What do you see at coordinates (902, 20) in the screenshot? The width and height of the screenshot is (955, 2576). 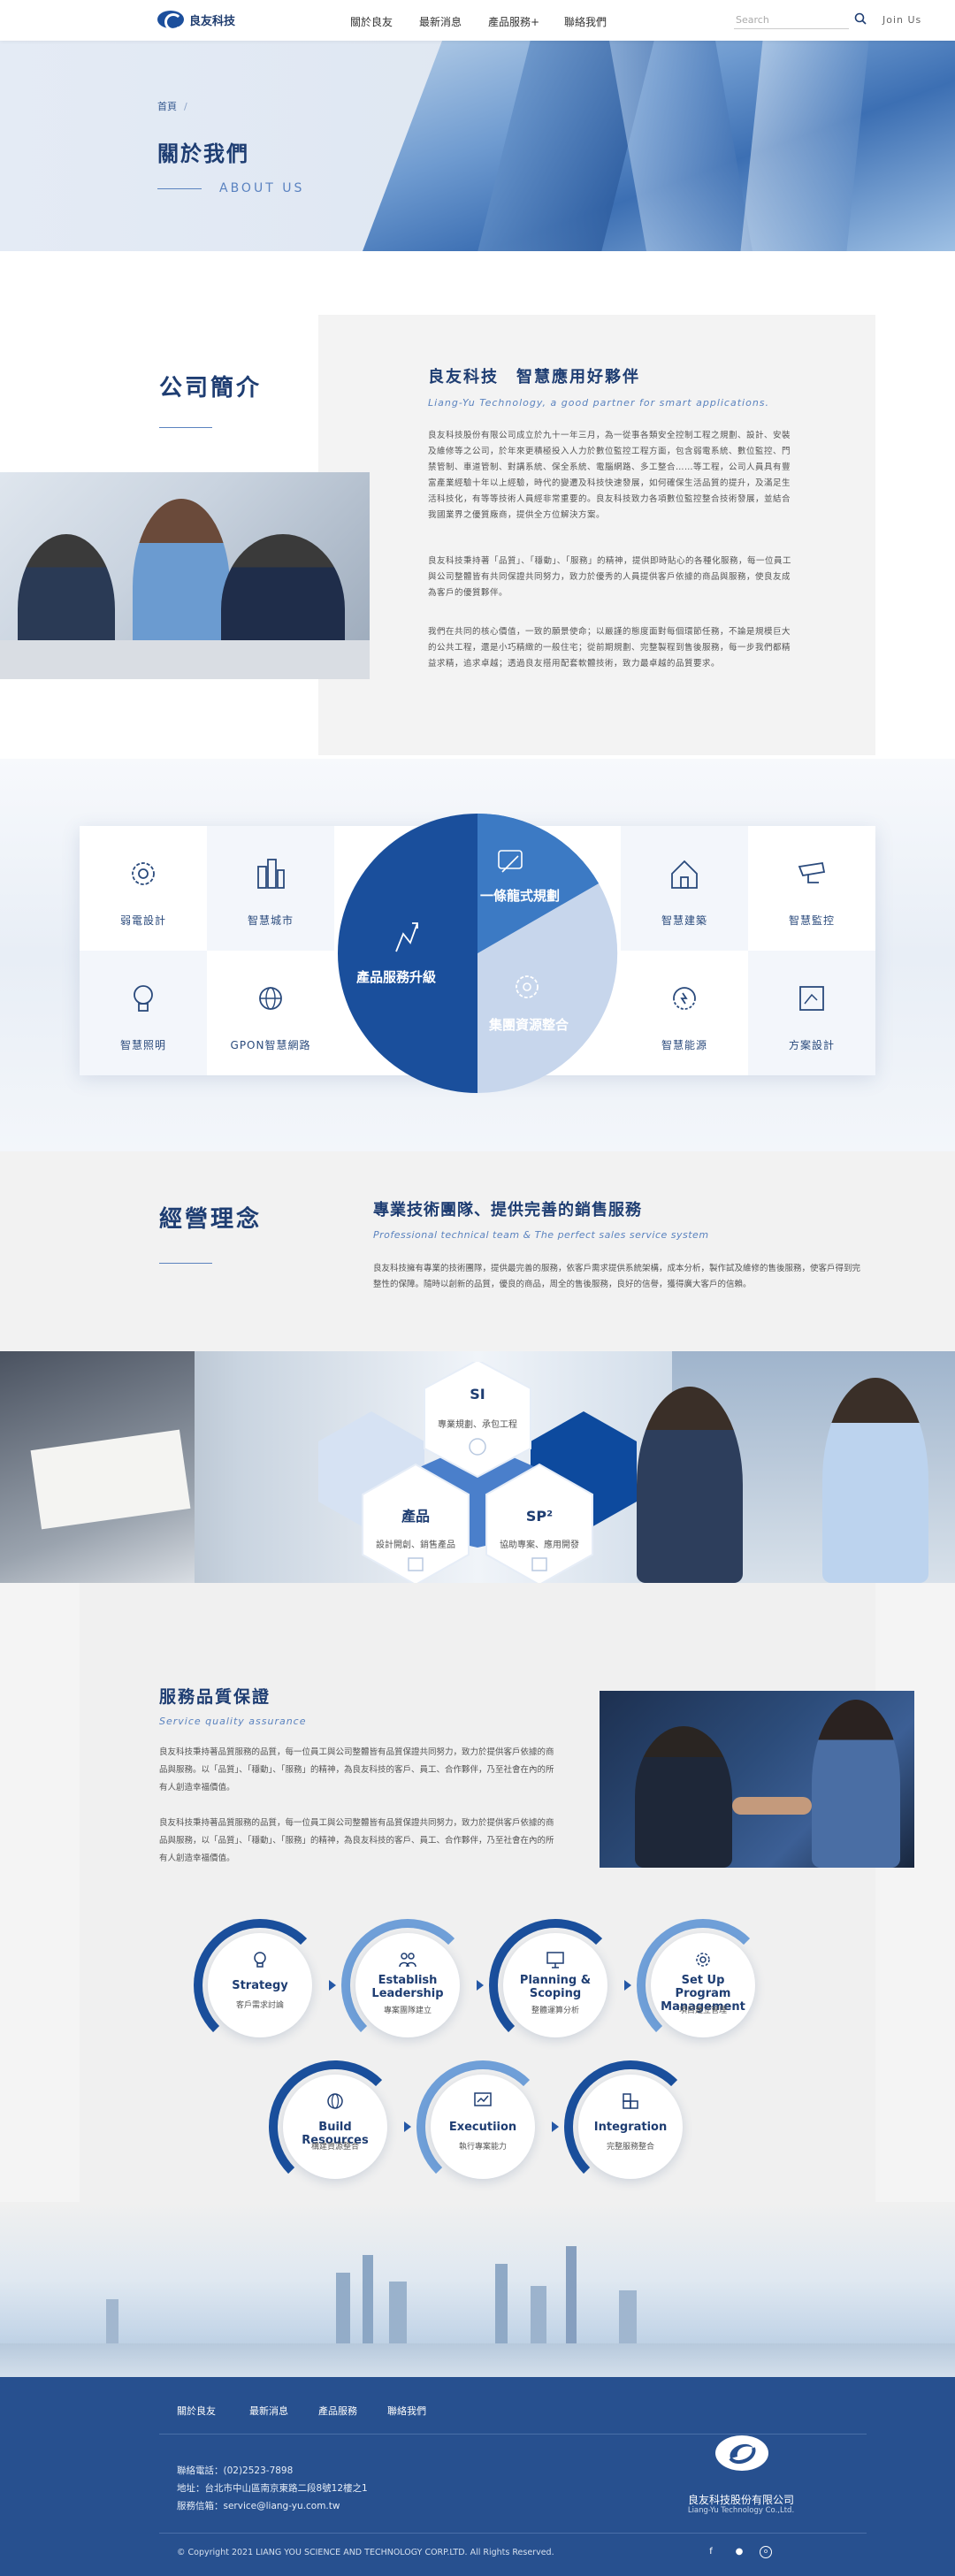 I see `join-us-link: Join Us` at bounding box center [902, 20].